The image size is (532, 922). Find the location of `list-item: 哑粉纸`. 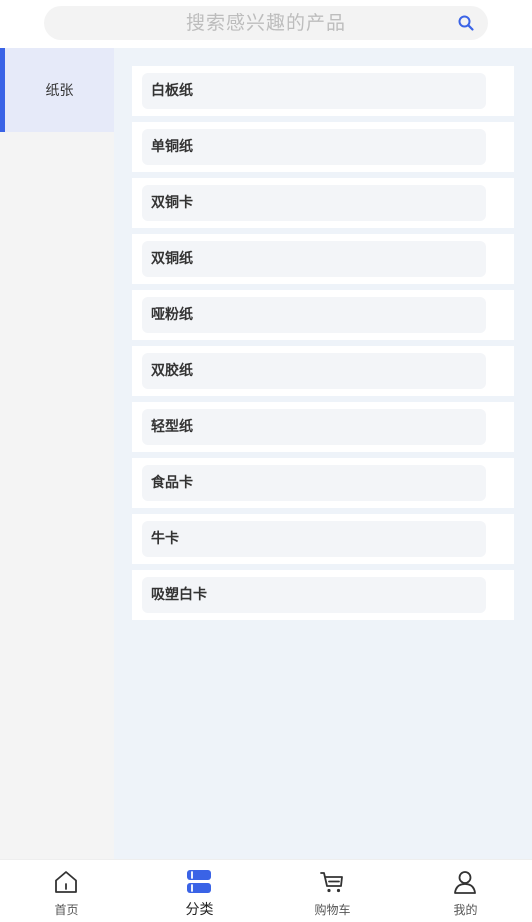

list-item: 哑粉纸 is located at coordinates (323, 315).